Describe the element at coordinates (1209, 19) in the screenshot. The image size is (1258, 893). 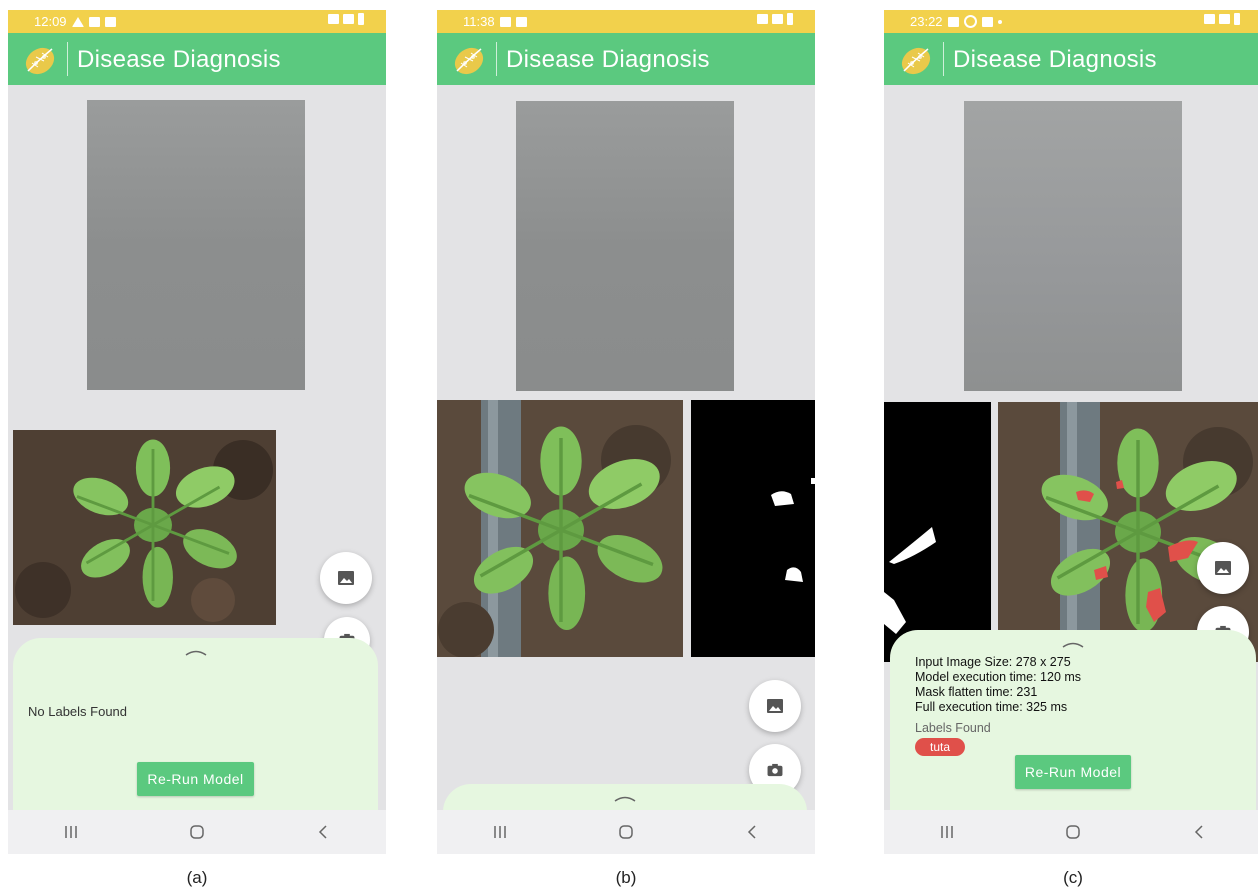
I see `mute-icon` at that location.